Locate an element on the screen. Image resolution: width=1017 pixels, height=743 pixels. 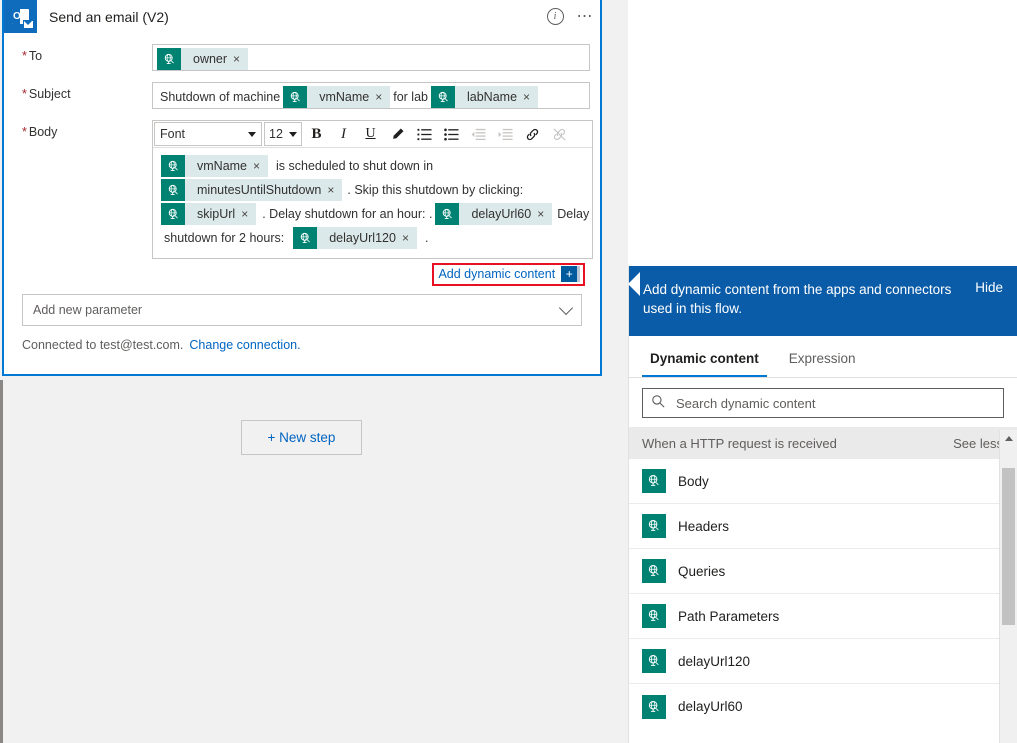
body-text-3: . Delay shutdown for an hour: . is located at coordinates (347, 214).